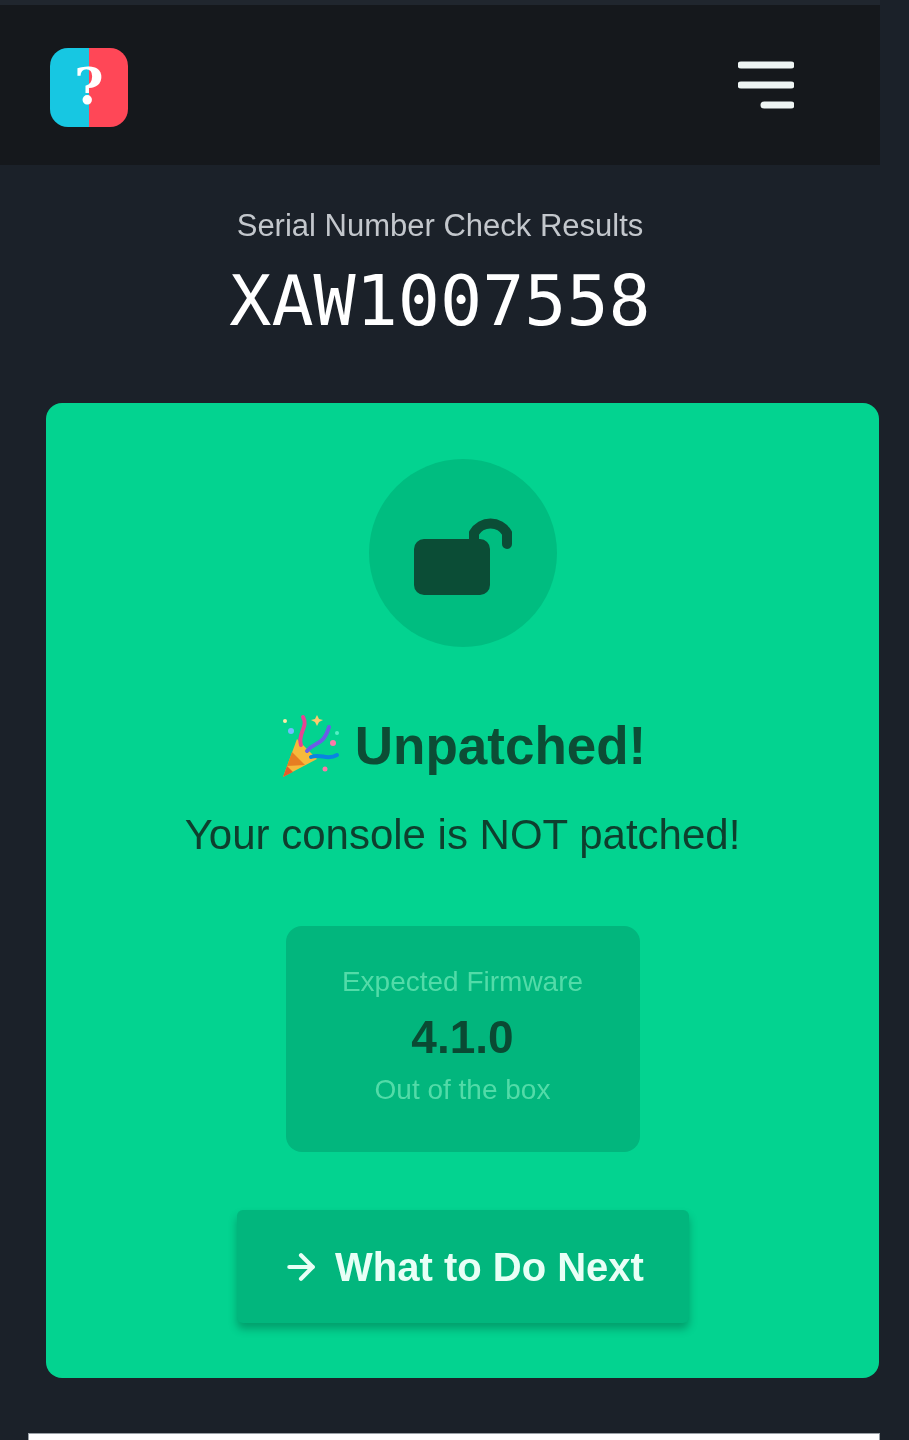 The width and height of the screenshot is (909, 1440). I want to click on firmware-version: 4.1.0, so click(462, 1037).